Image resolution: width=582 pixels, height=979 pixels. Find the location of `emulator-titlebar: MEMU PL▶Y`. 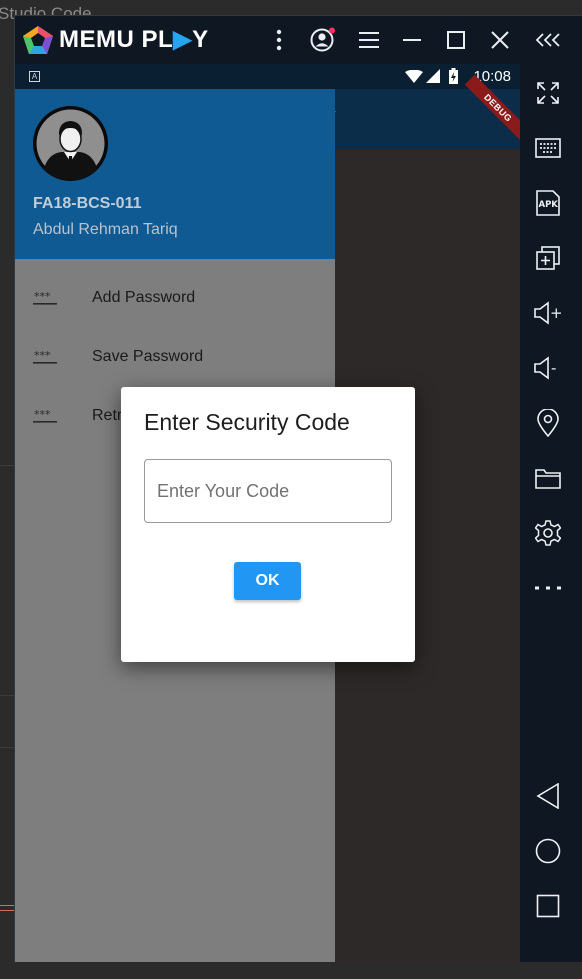

emulator-titlebar: MEMU PL▶Y is located at coordinates (298, 40).